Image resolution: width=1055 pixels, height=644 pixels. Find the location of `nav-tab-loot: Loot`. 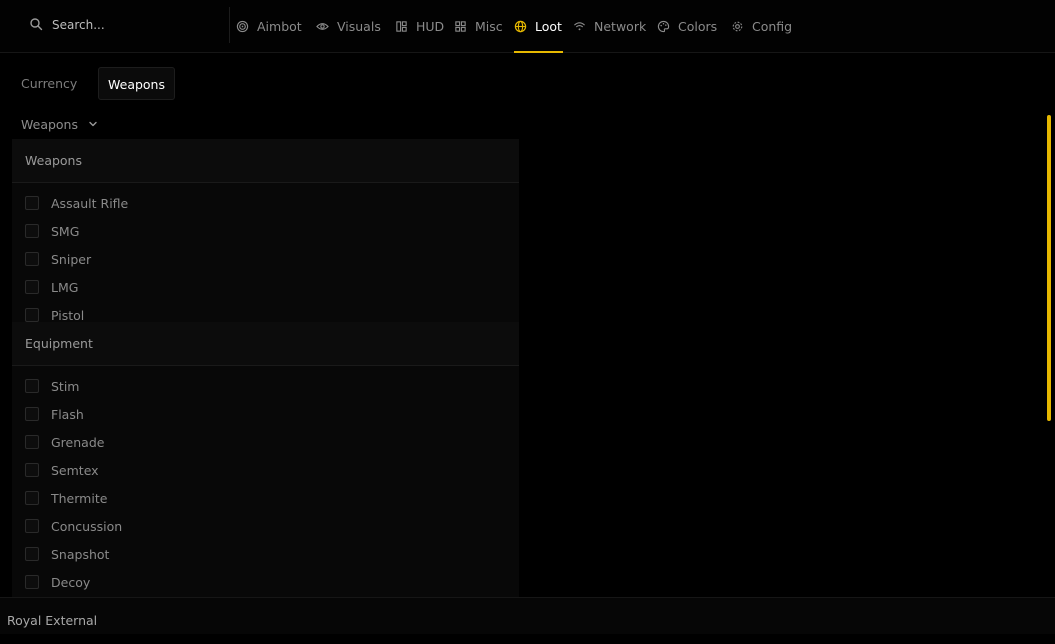

nav-tab-loot: Loot is located at coordinates (538, 26).